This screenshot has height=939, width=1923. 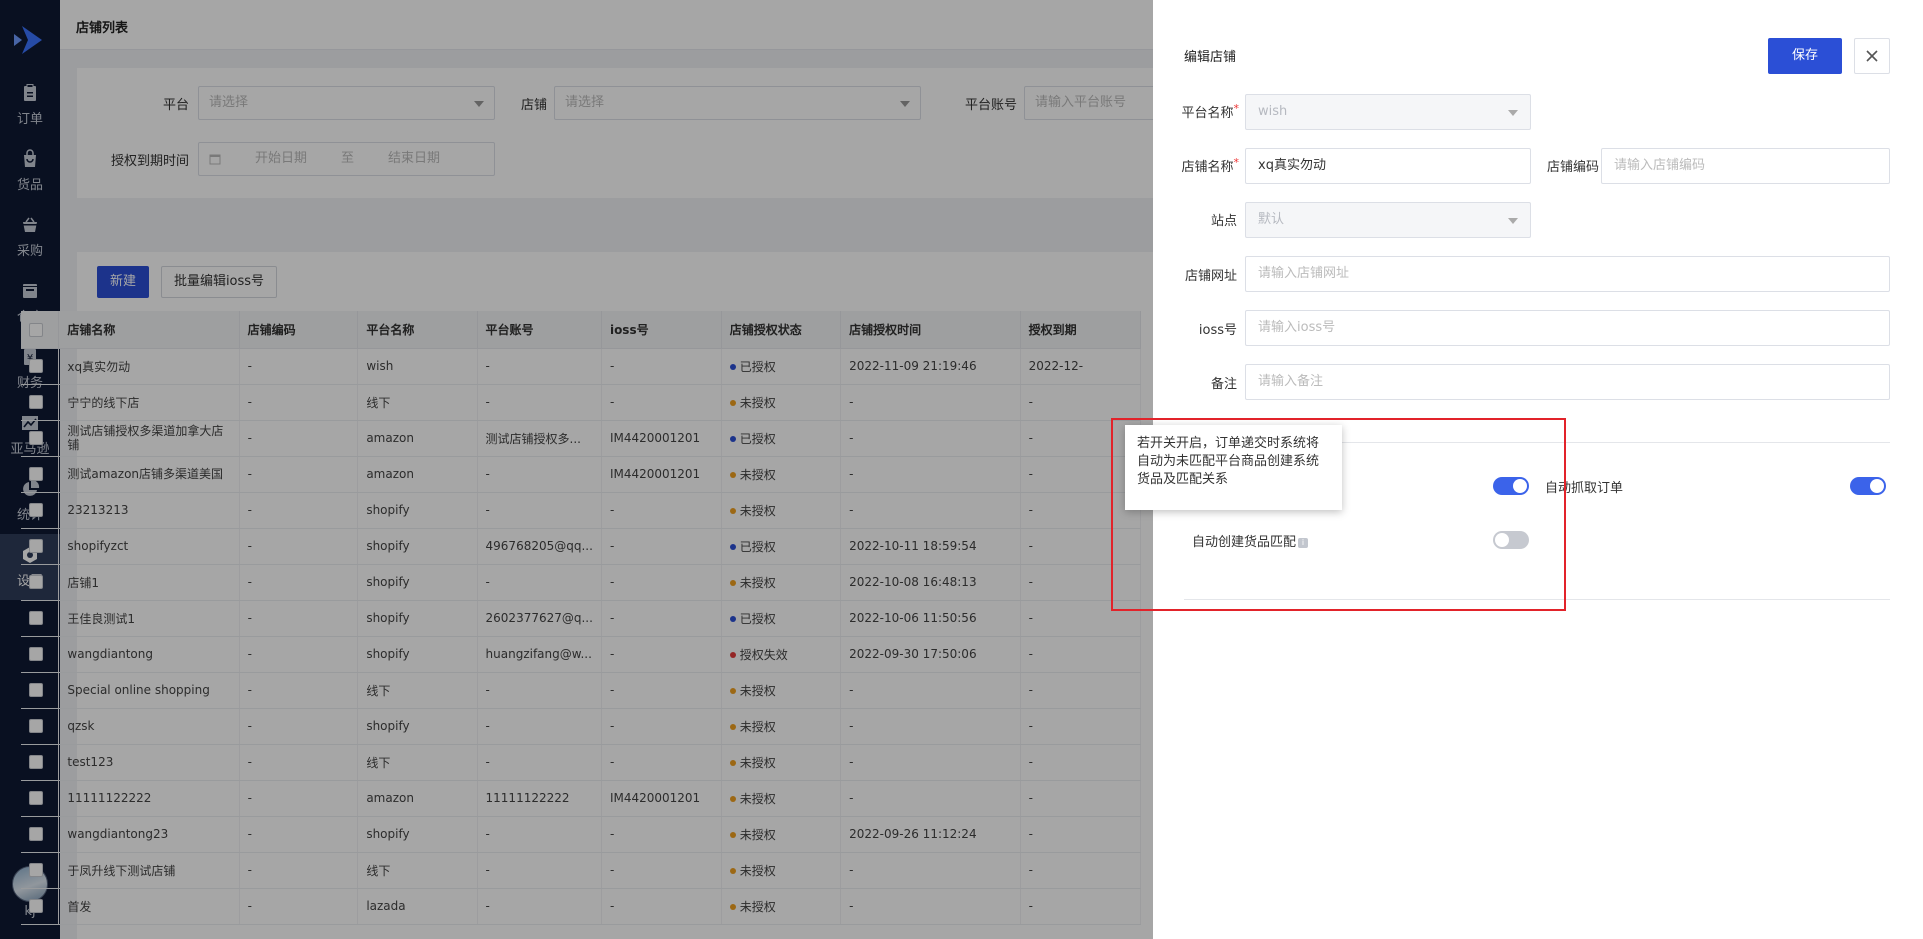 What do you see at coordinates (1273, 111) in the screenshot?
I see `platform-name-value: wish` at bounding box center [1273, 111].